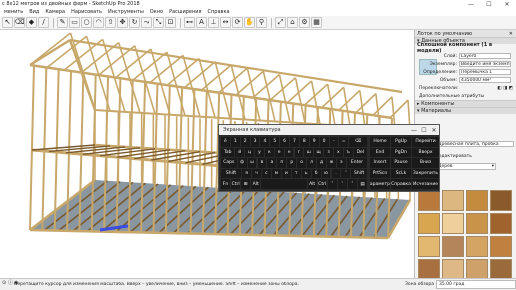 This screenshot has height=290, width=516. What do you see at coordinates (13, 12) in the screenshot?
I see `menu-edit: менить` at bounding box center [13, 12].